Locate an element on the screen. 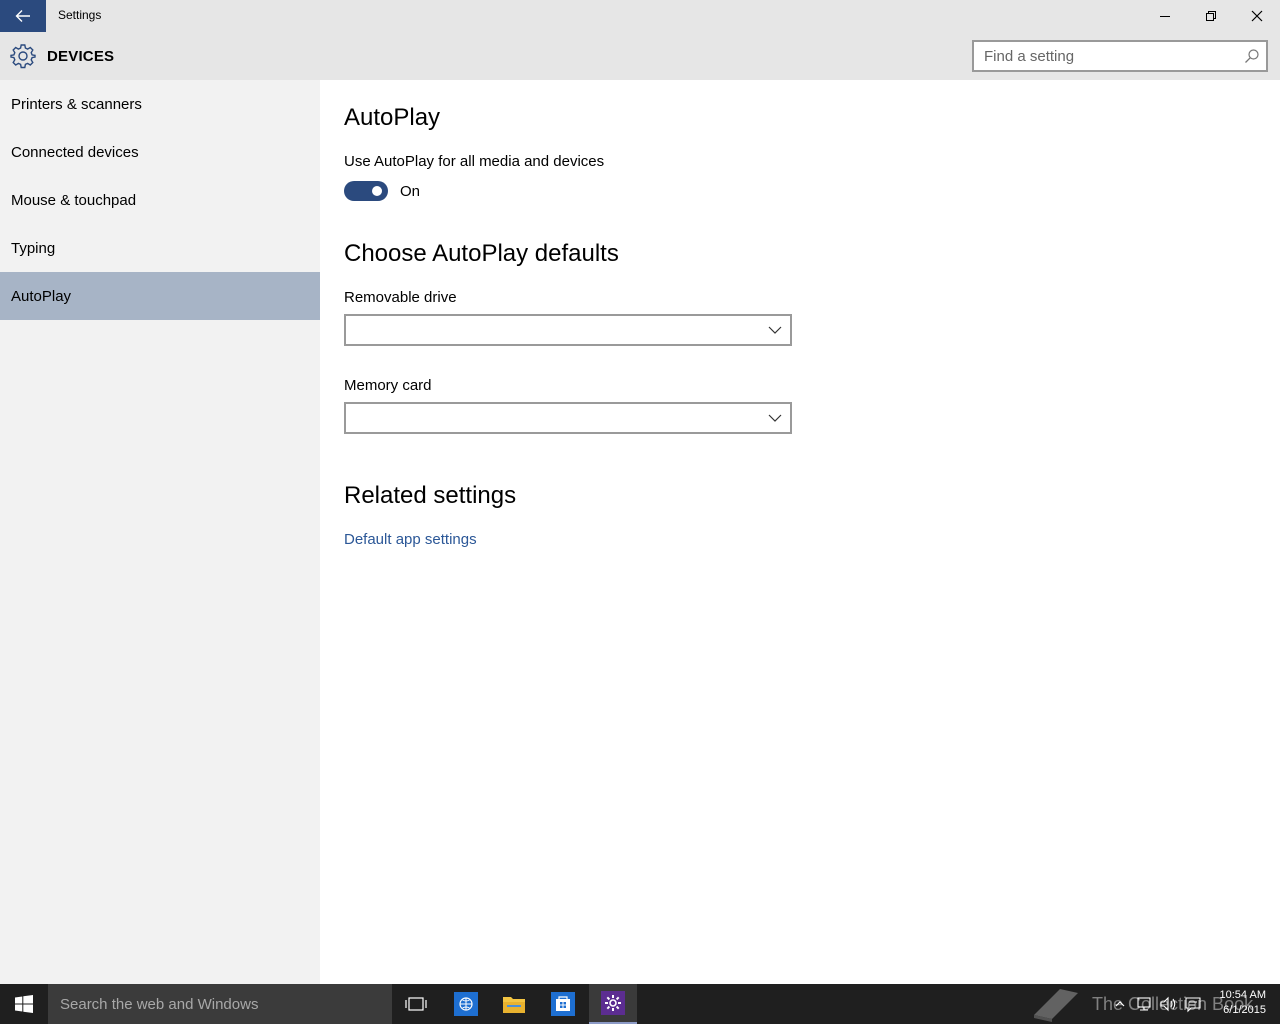 The width and height of the screenshot is (1280, 1024). task-view-icon is located at coordinates (416, 1004).